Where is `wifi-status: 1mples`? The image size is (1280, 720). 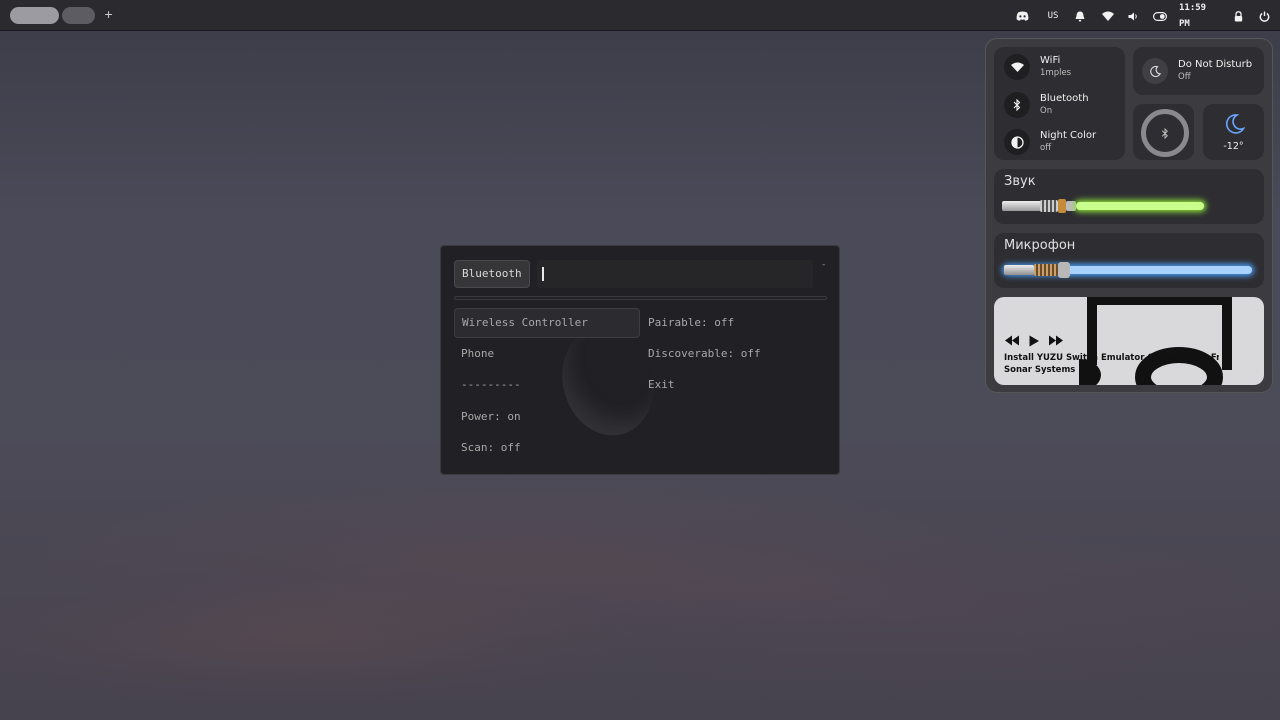
wifi-status: 1mples is located at coordinates (1056, 73).